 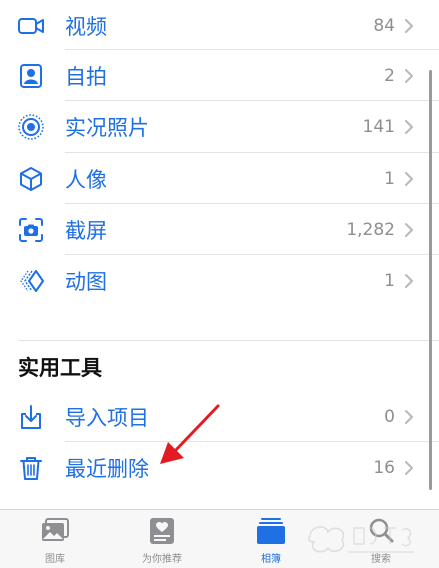 What do you see at coordinates (86, 230) in the screenshot?
I see `row-label: 截屏` at bounding box center [86, 230].